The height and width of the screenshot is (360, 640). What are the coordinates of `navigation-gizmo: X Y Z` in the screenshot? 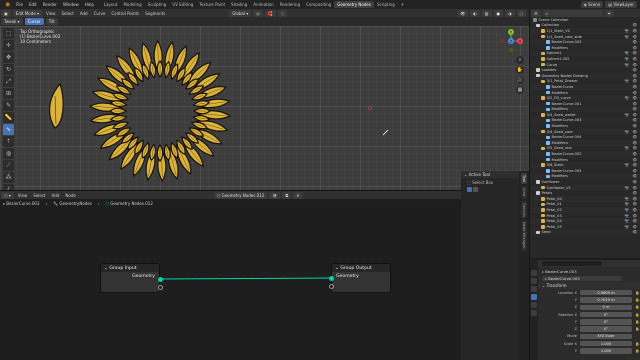 It's located at (511, 41).